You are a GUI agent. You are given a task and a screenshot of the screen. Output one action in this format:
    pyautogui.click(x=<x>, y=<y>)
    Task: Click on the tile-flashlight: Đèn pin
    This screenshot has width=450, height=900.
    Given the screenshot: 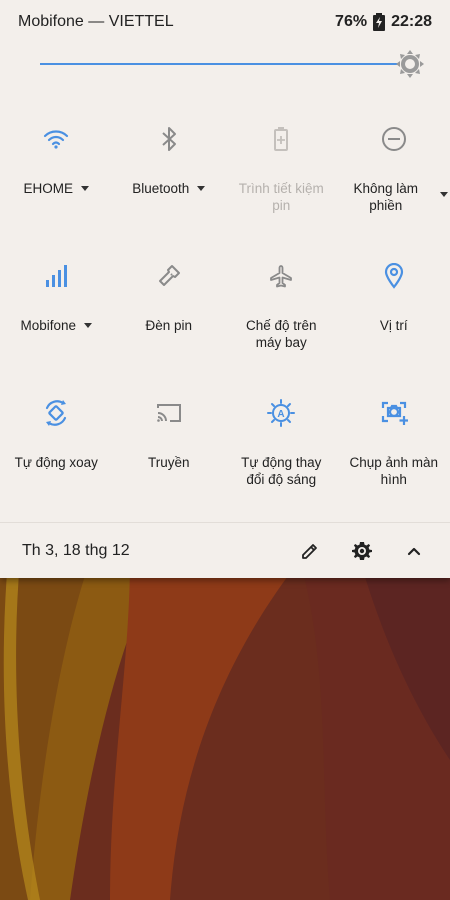 What is the action you would take?
    pyautogui.click(x=169, y=315)
    